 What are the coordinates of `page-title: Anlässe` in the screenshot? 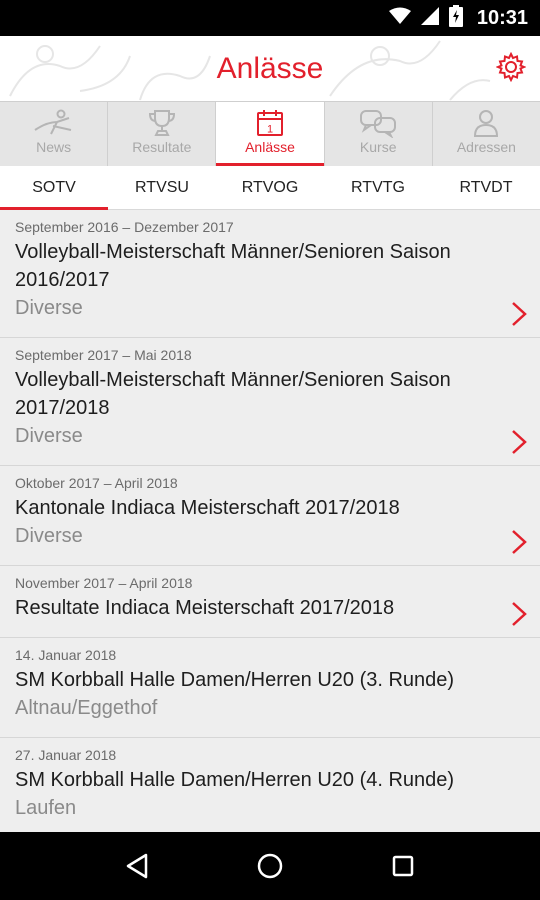 It's located at (270, 68).